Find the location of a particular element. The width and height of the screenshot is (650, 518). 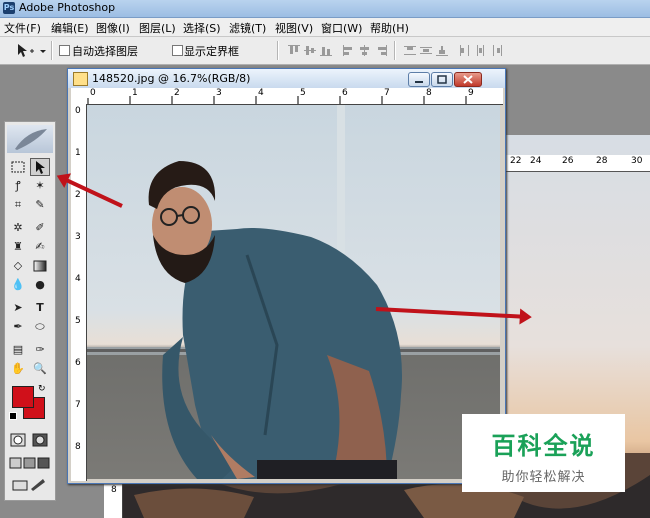

jump-to-imageready-icon is located at coordinates (30, 485).